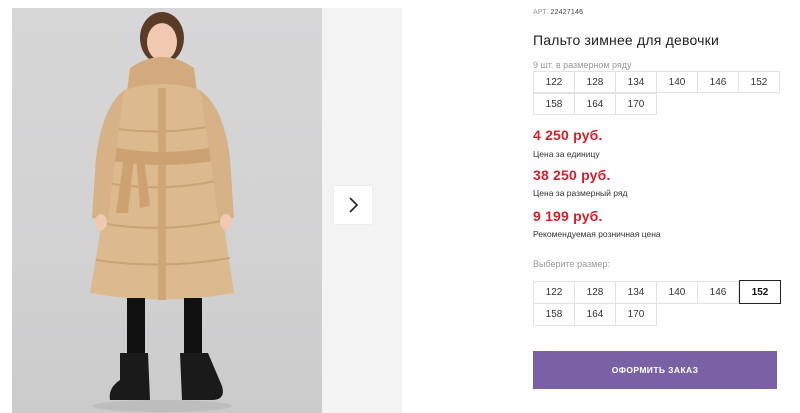  What do you see at coordinates (677, 82) in the screenshot?
I see `pack-size-cell: 140` at bounding box center [677, 82].